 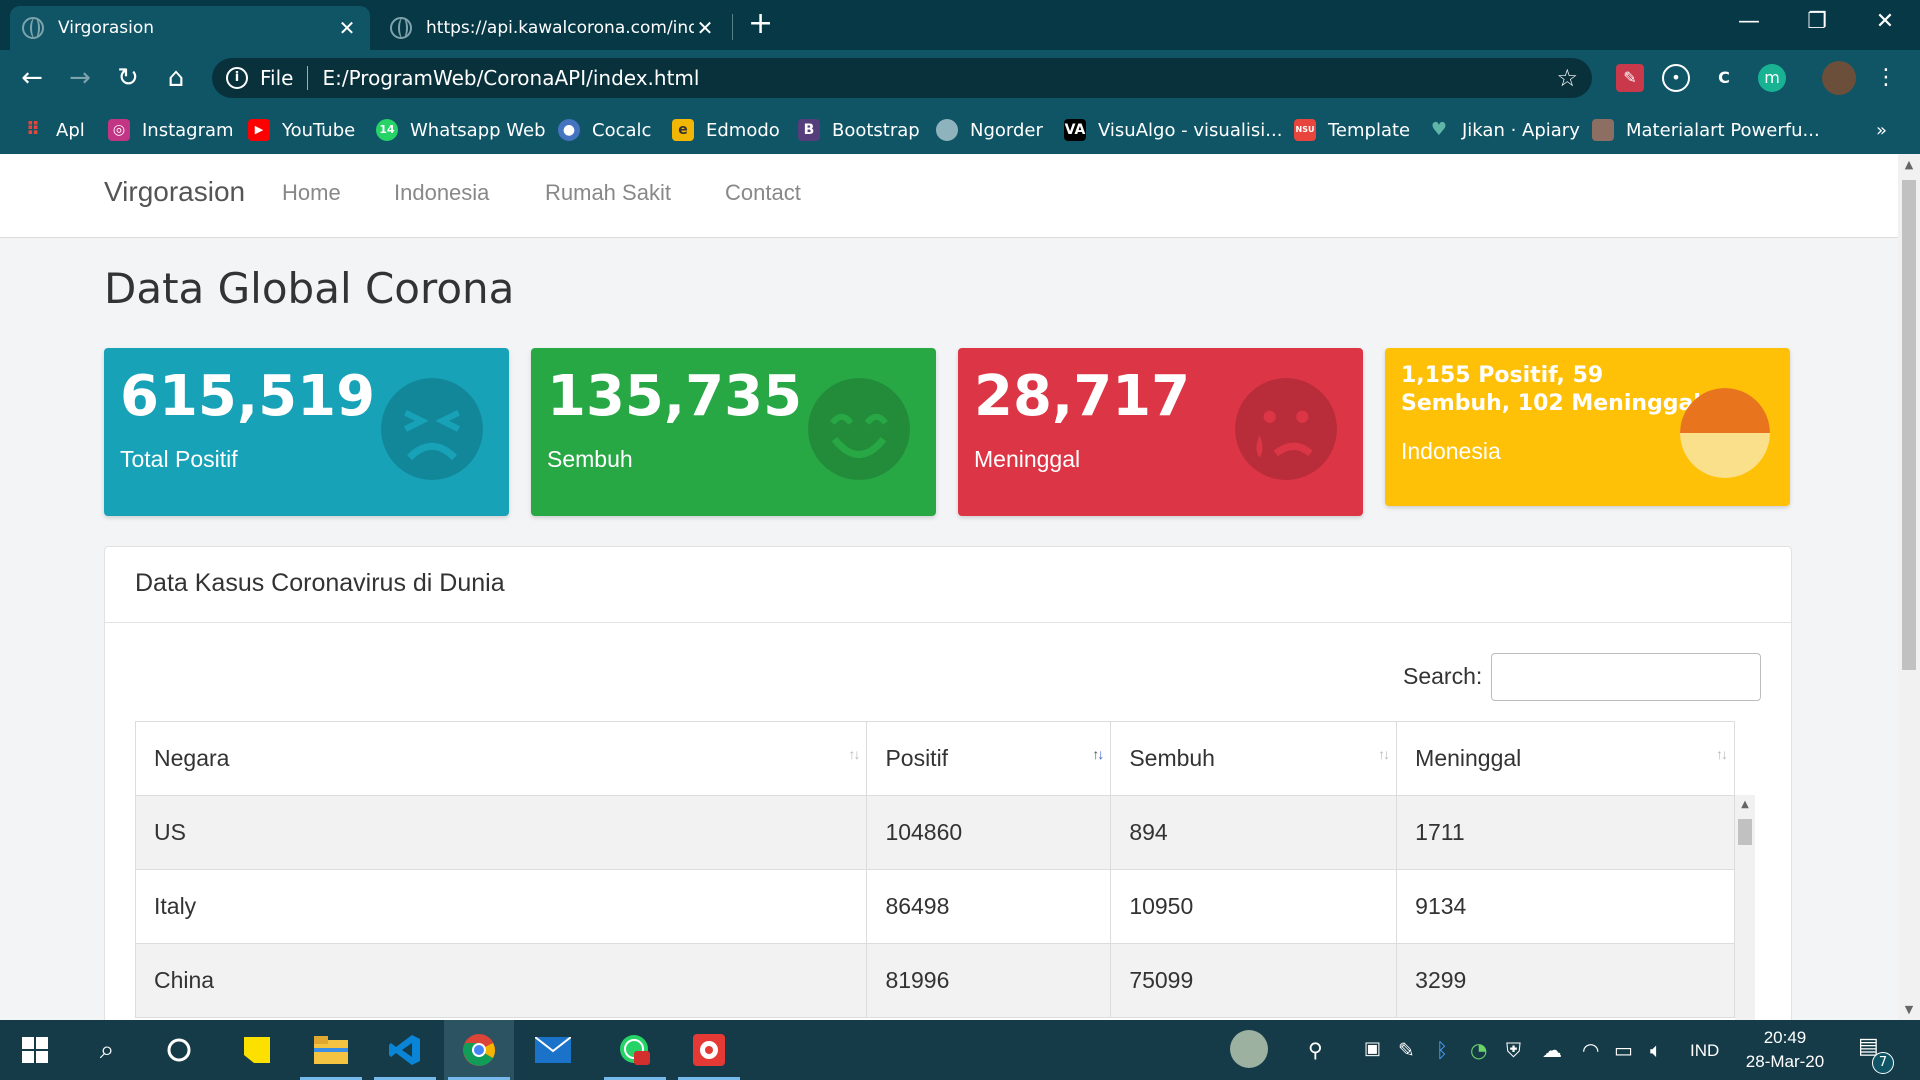 I want to click on crying-face-icon, so click(x=1286, y=429).